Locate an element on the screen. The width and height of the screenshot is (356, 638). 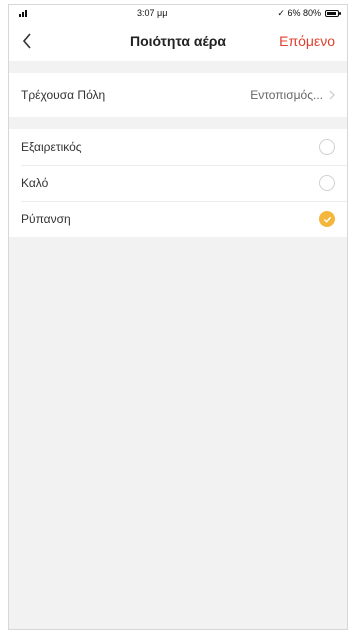
option-label: Εξαιρετικός is located at coordinates (51, 147).